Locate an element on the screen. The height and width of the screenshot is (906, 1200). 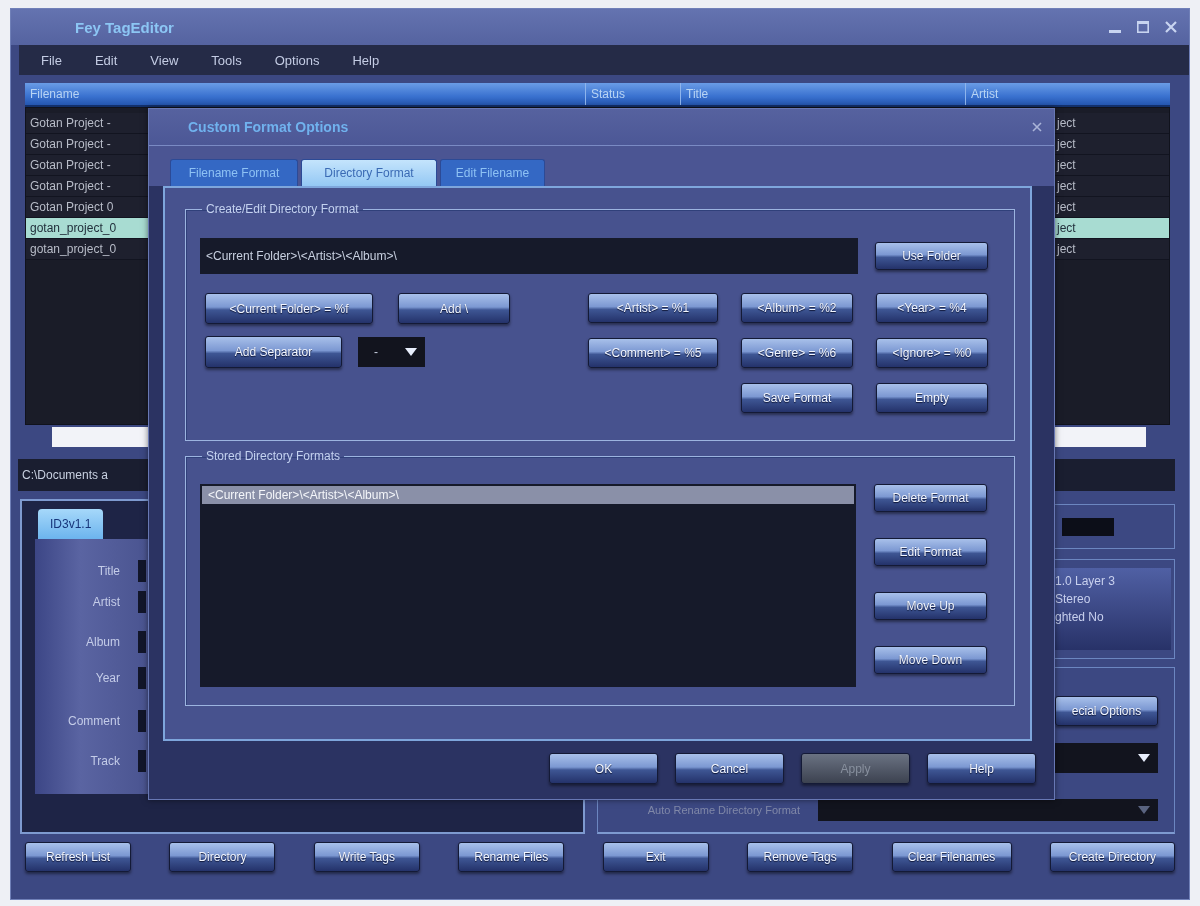
save-button: Save Format is located at coordinates (797, 398).